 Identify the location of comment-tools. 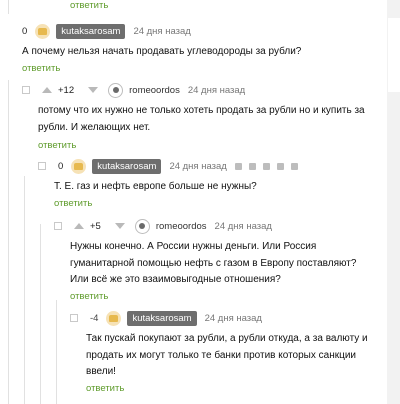
(269, 166).